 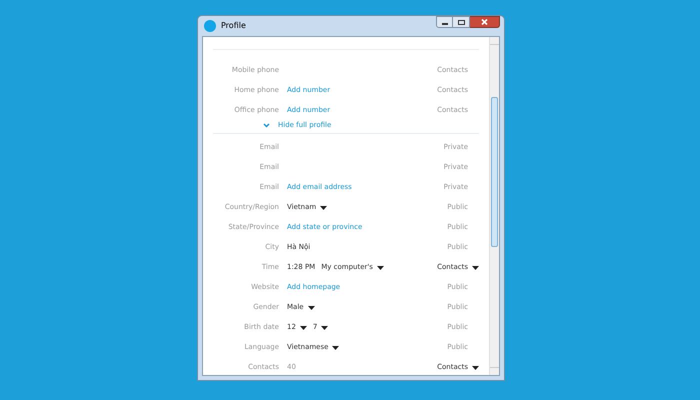 I want to click on app-logo-icon, so click(x=210, y=26).